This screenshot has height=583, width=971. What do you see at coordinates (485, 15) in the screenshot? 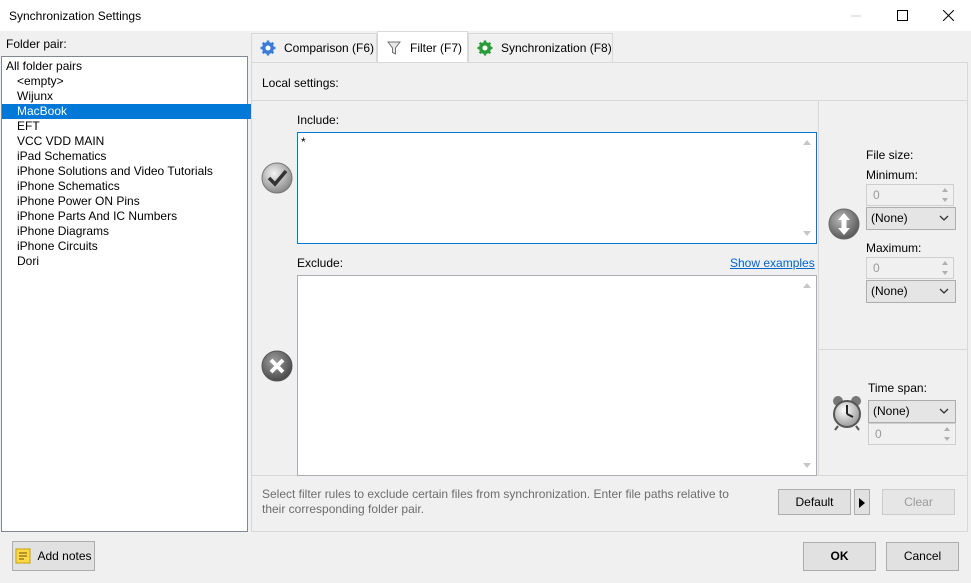
I see `title-bar` at bounding box center [485, 15].